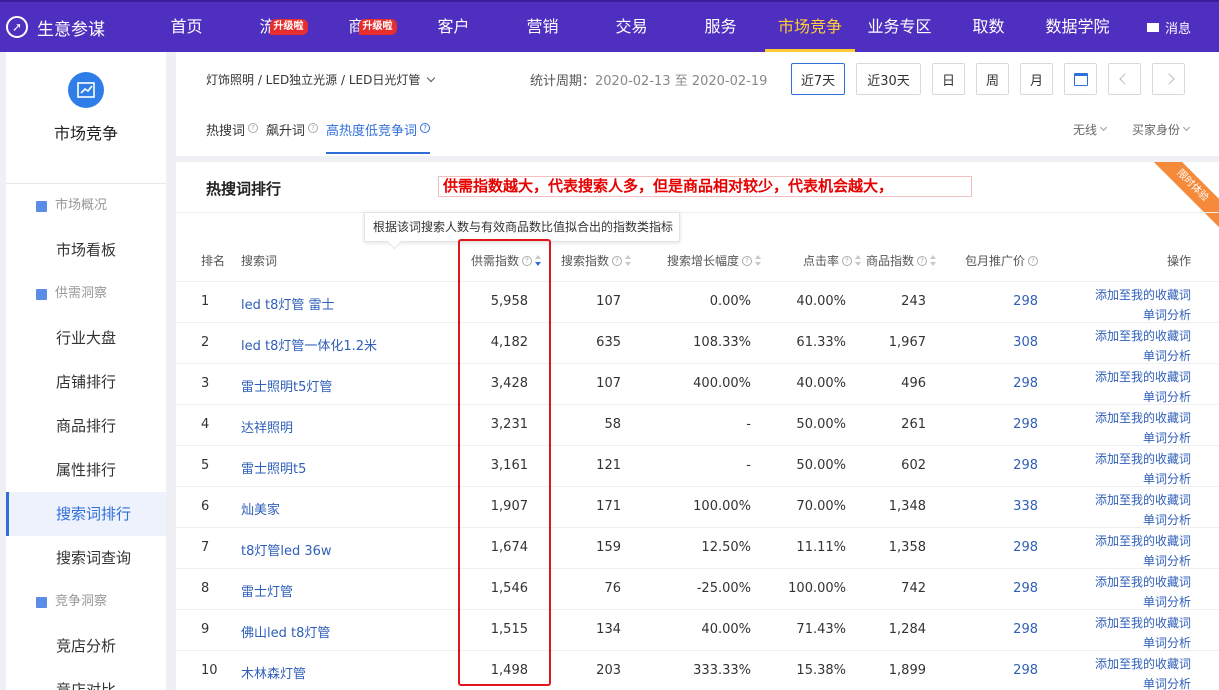  I want to click on column-header-3: 搜索指数?, so click(596, 260).